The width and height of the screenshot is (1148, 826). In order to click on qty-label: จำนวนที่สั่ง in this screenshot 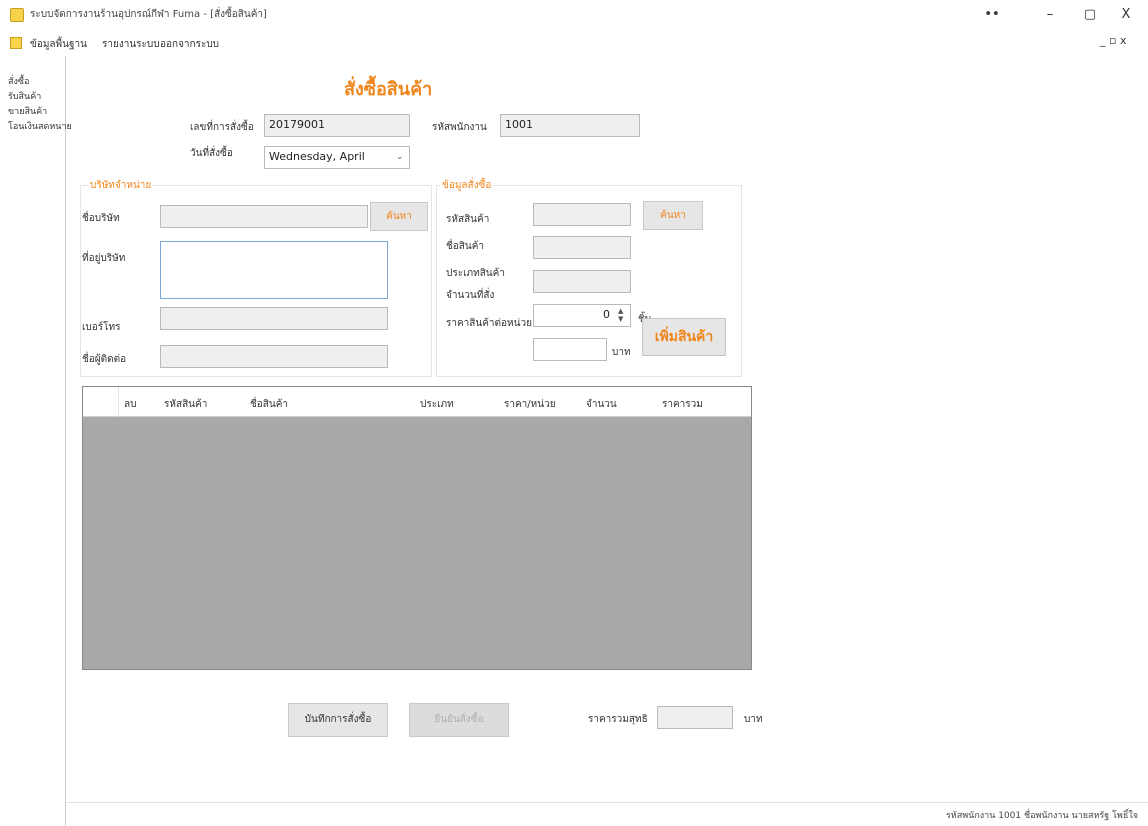, I will do `click(470, 295)`.